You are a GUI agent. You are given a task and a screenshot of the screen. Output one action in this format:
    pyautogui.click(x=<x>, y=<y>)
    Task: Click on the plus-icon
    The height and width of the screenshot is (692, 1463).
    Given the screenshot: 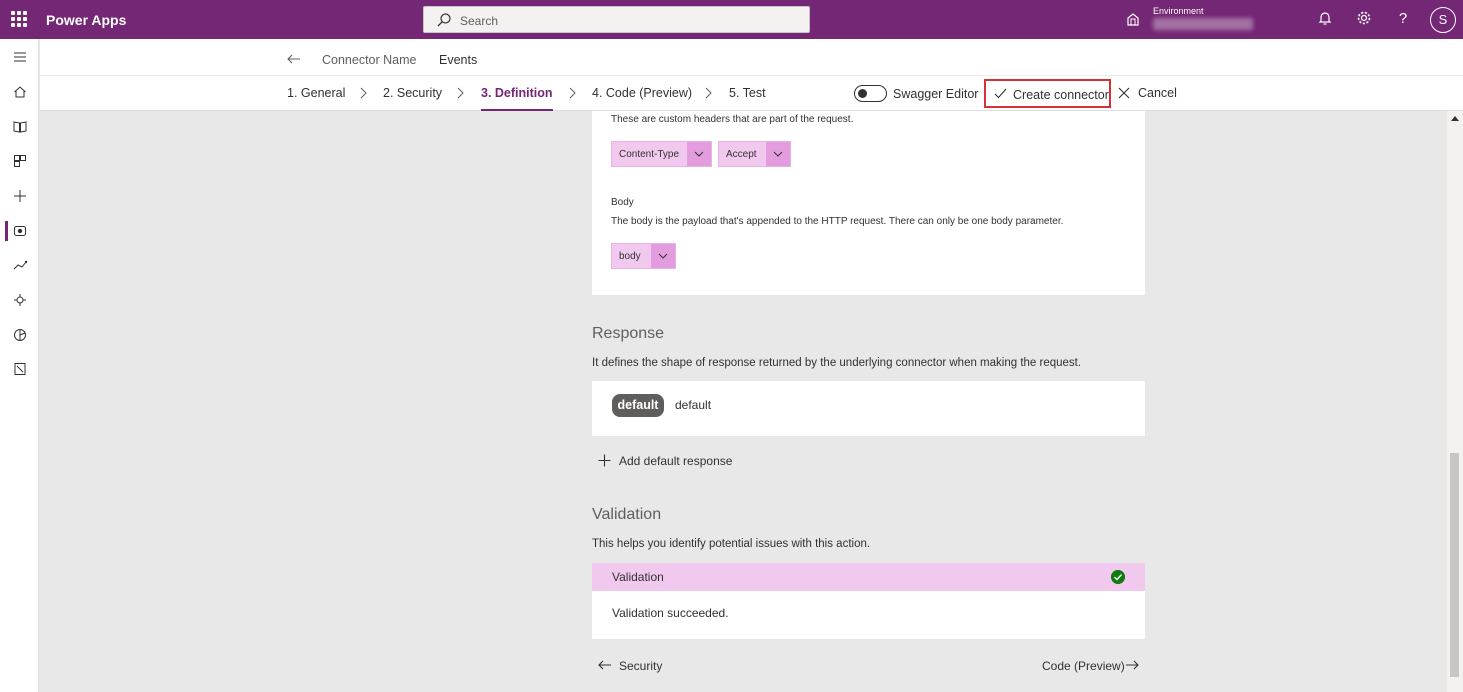 What is the action you would take?
    pyautogui.click(x=604, y=460)
    